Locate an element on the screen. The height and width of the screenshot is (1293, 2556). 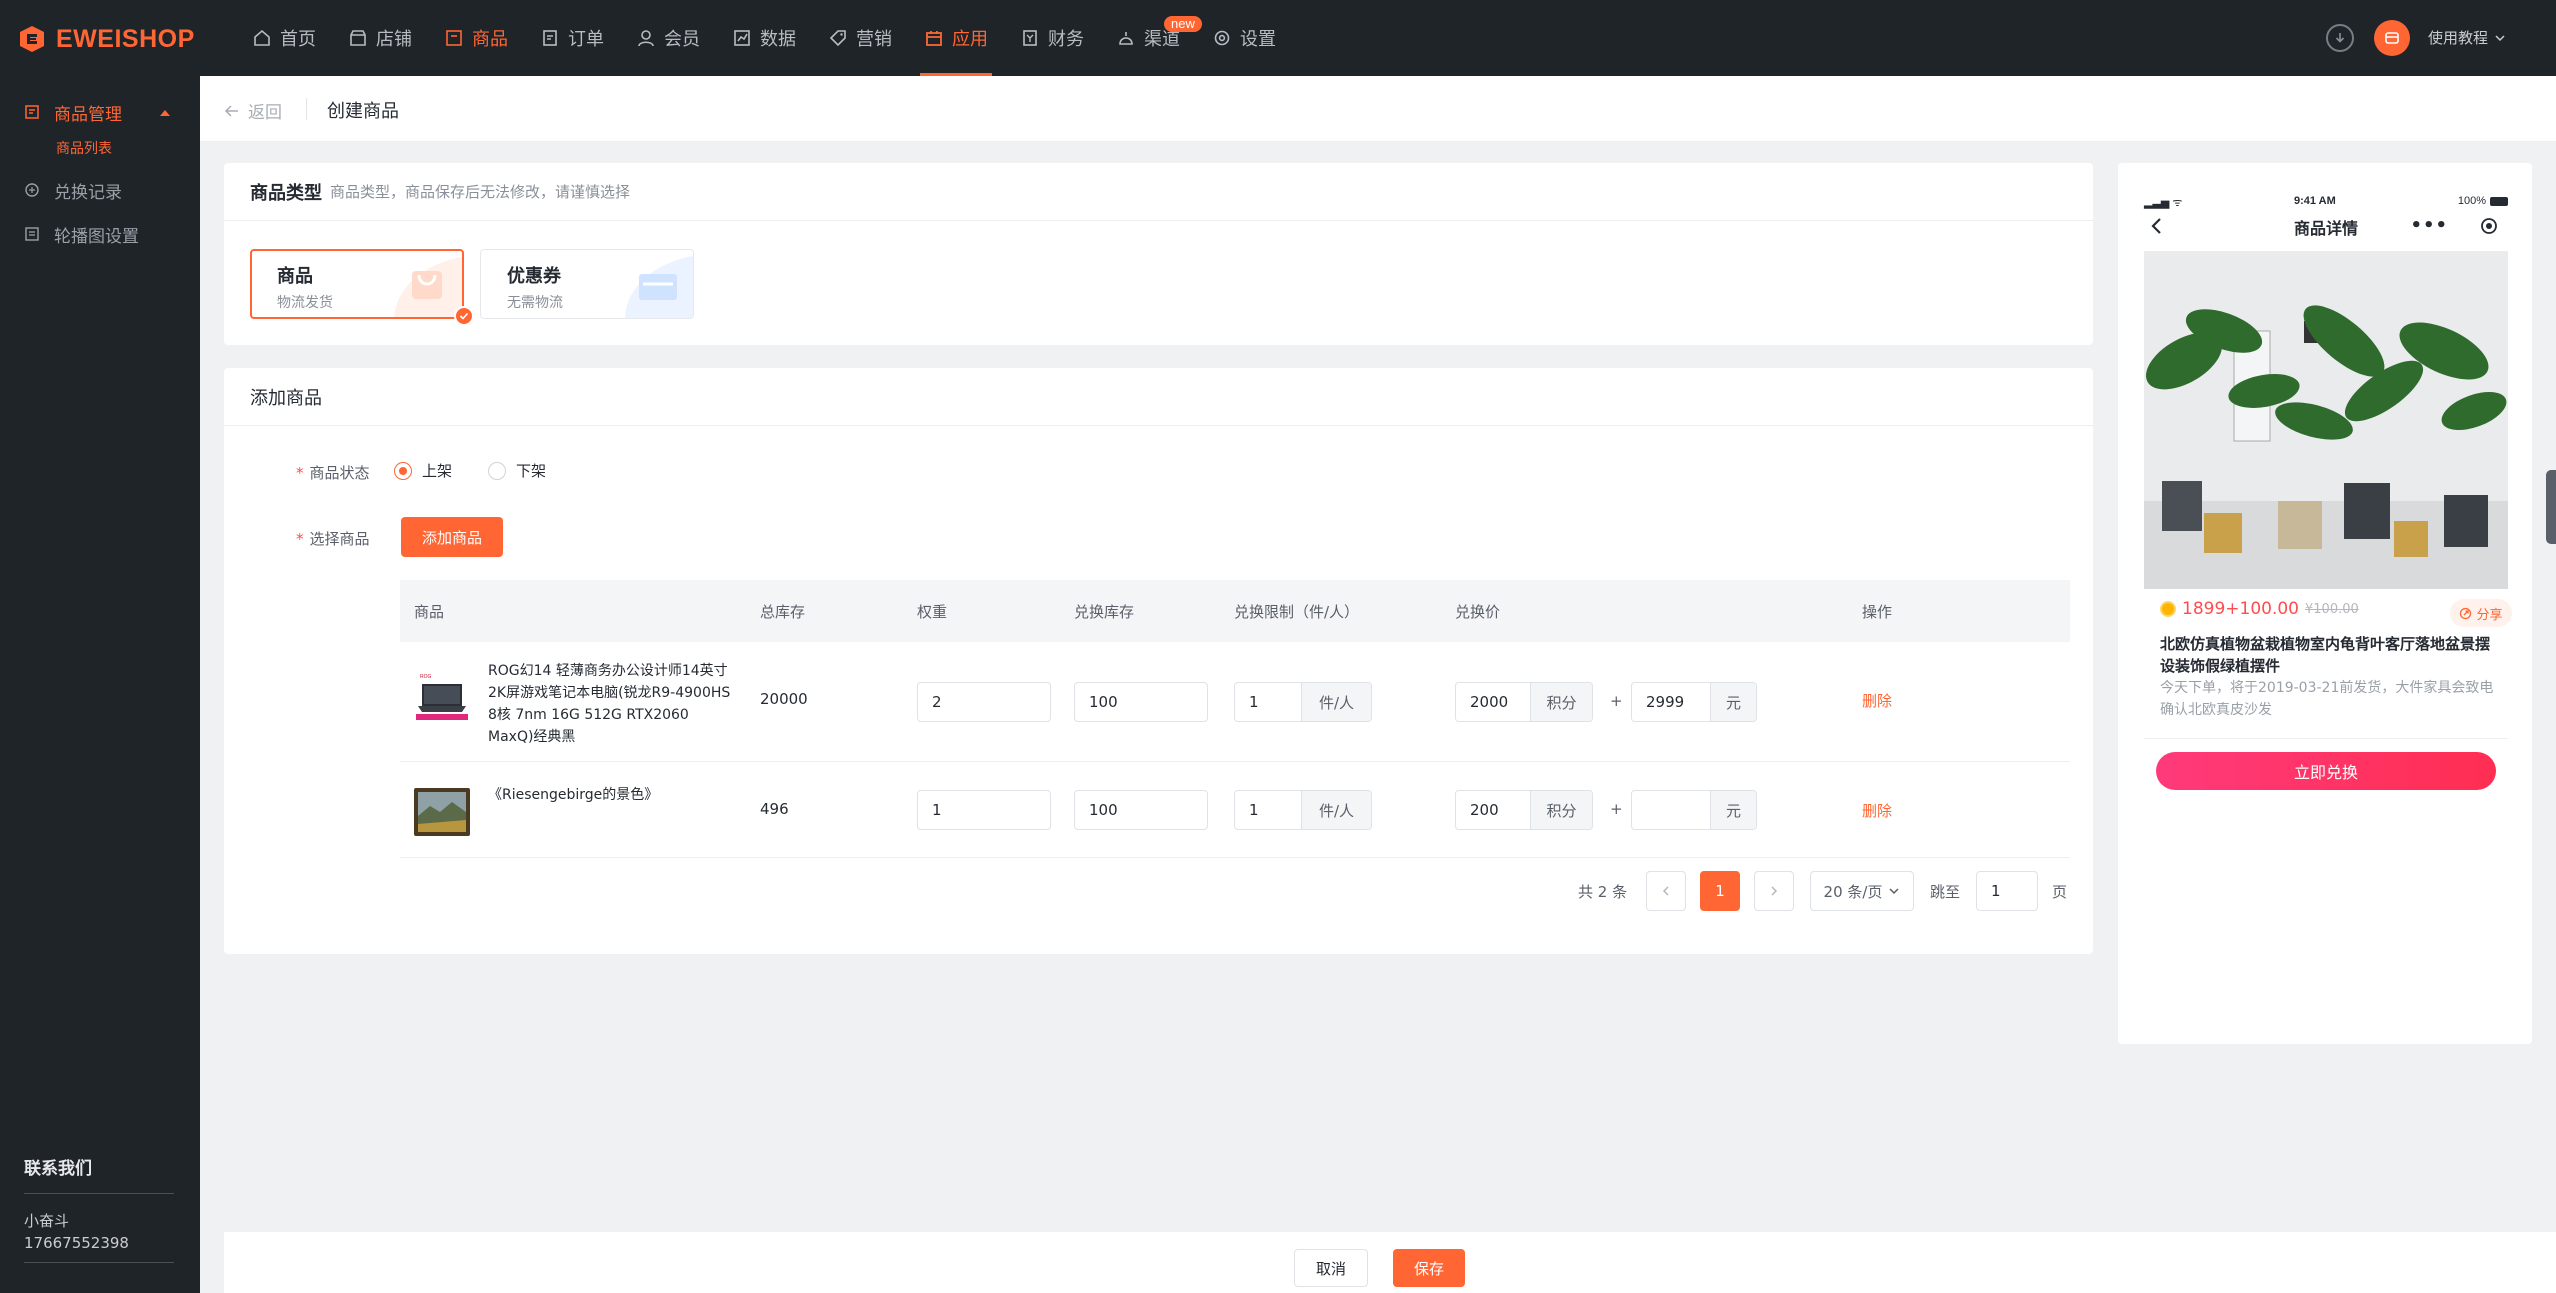
sidebar-item-goods-list: 商品列表 is located at coordinates (84, 148).